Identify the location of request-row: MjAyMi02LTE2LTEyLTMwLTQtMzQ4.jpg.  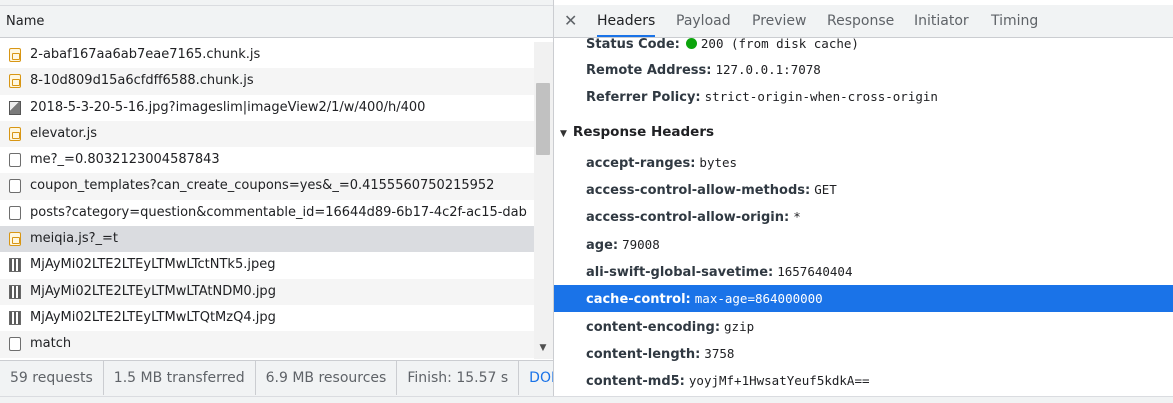
(267, 318).